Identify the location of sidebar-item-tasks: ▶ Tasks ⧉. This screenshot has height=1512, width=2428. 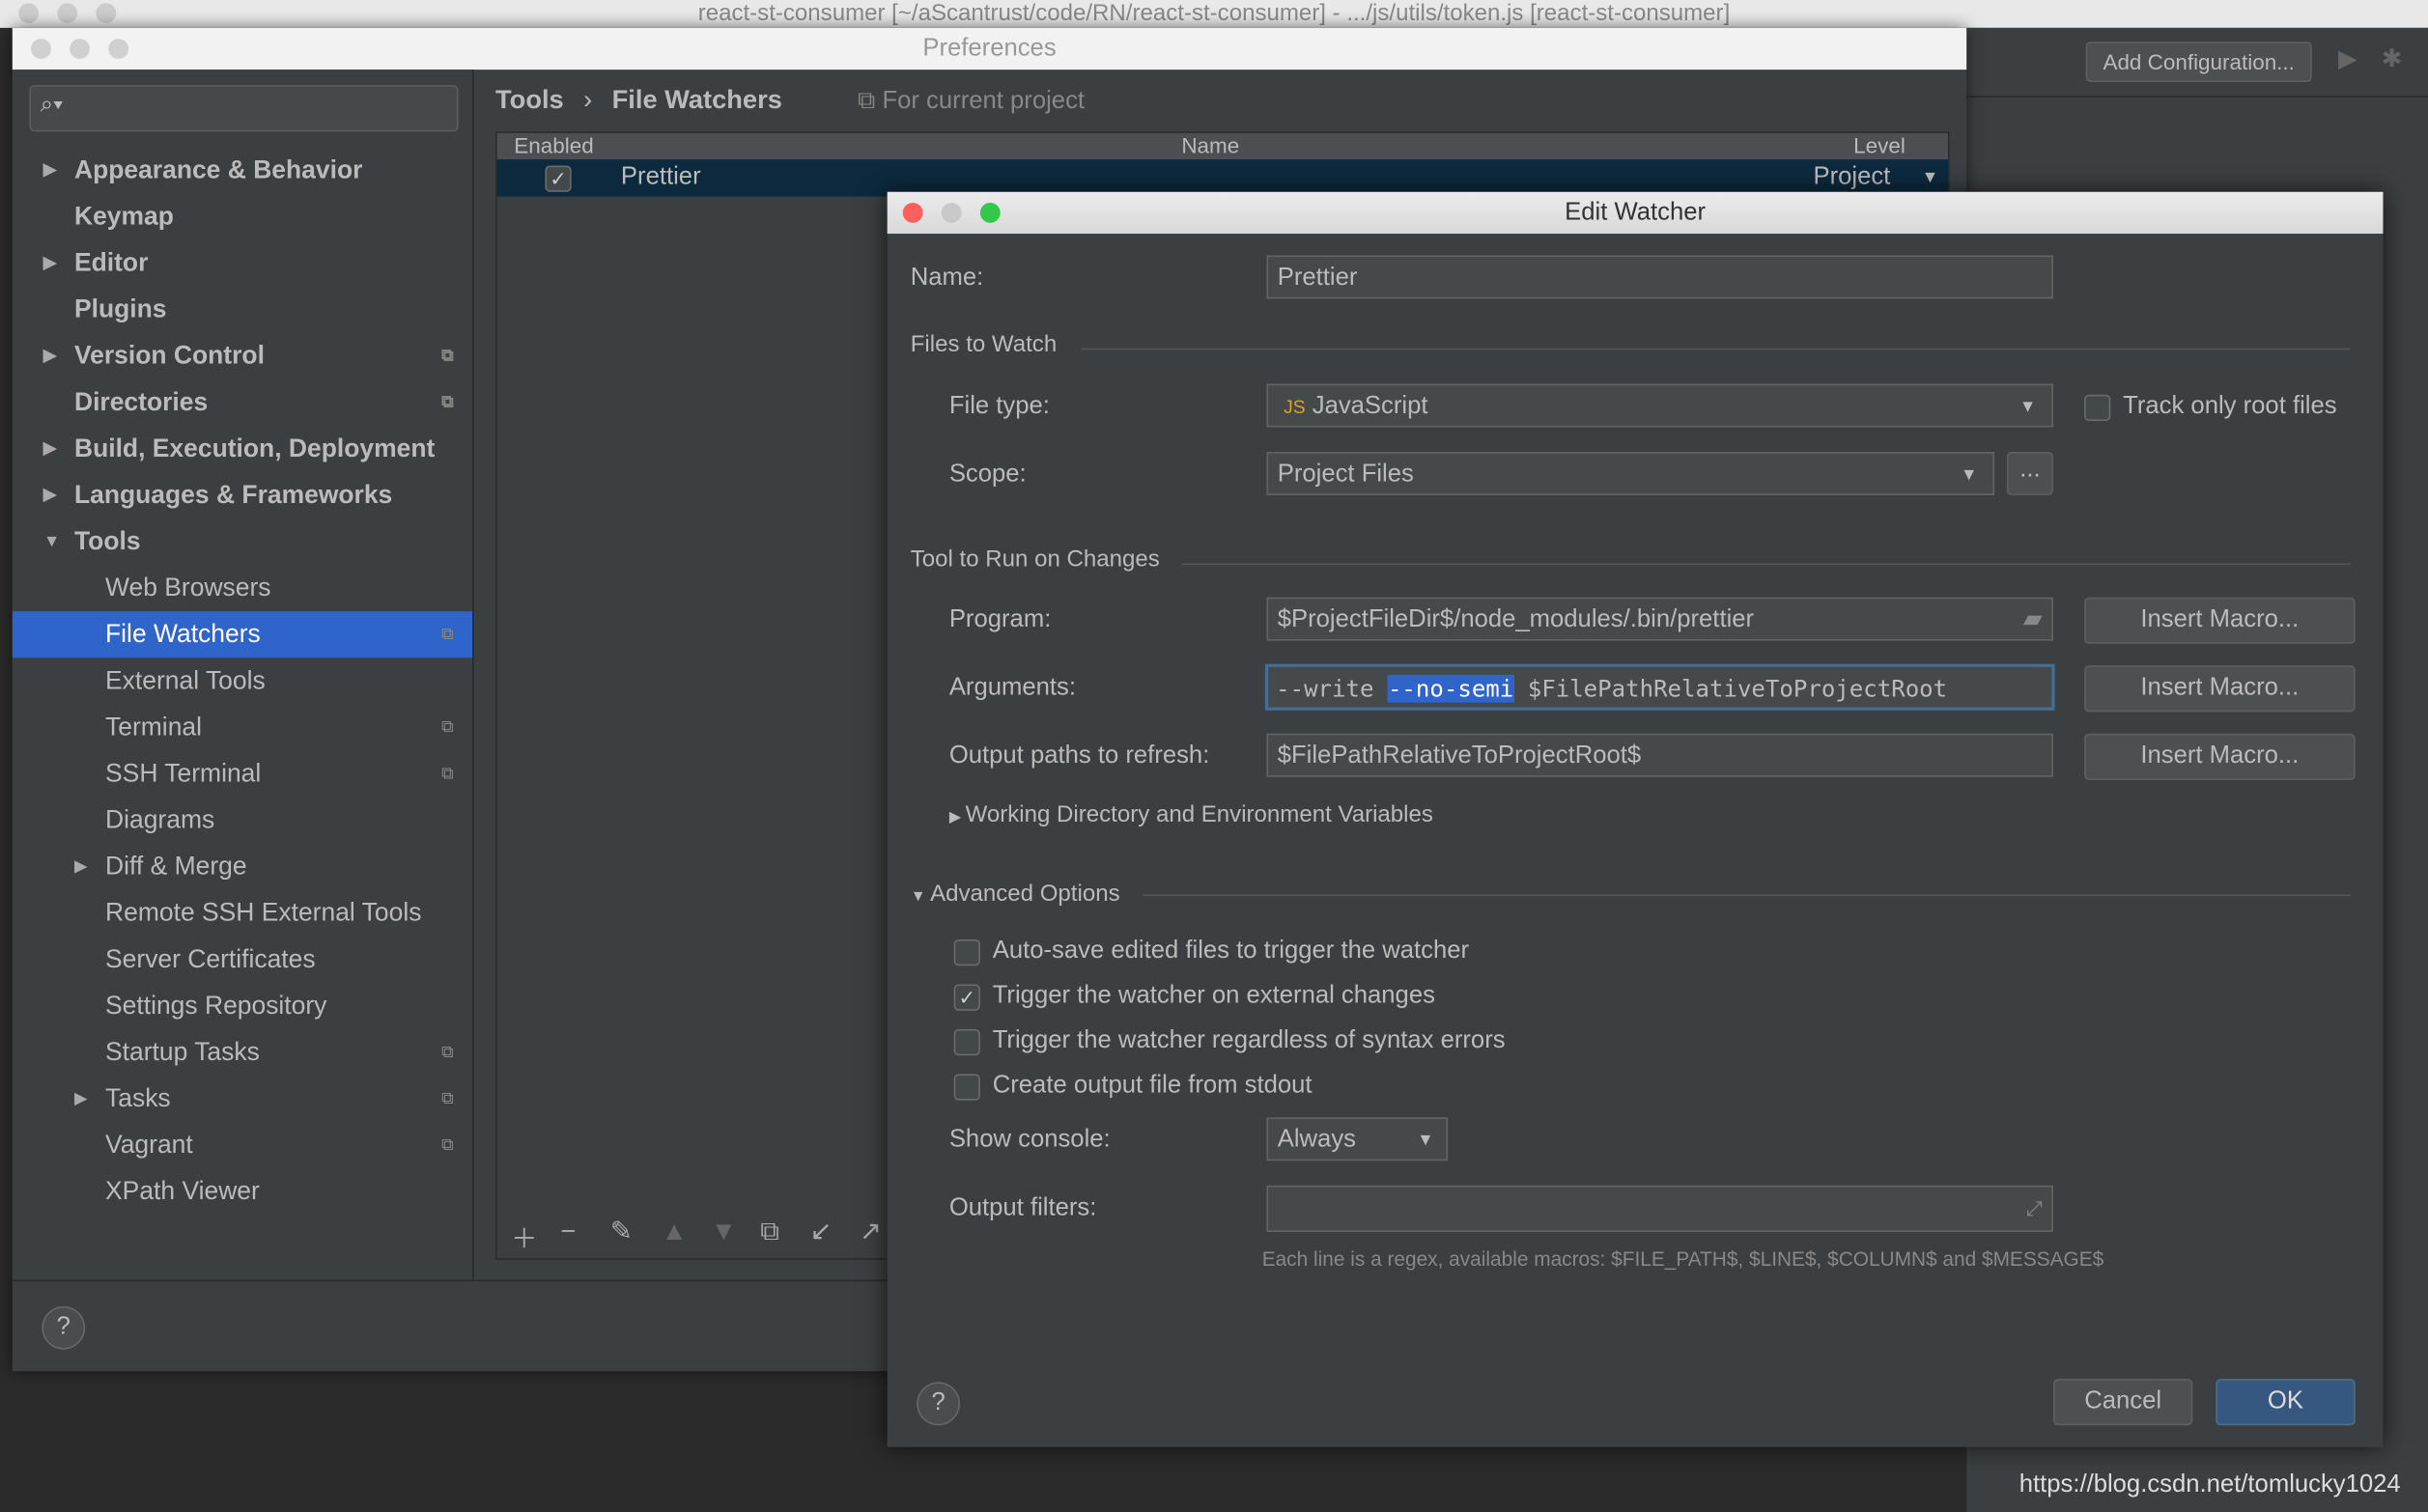
(242, 1099).